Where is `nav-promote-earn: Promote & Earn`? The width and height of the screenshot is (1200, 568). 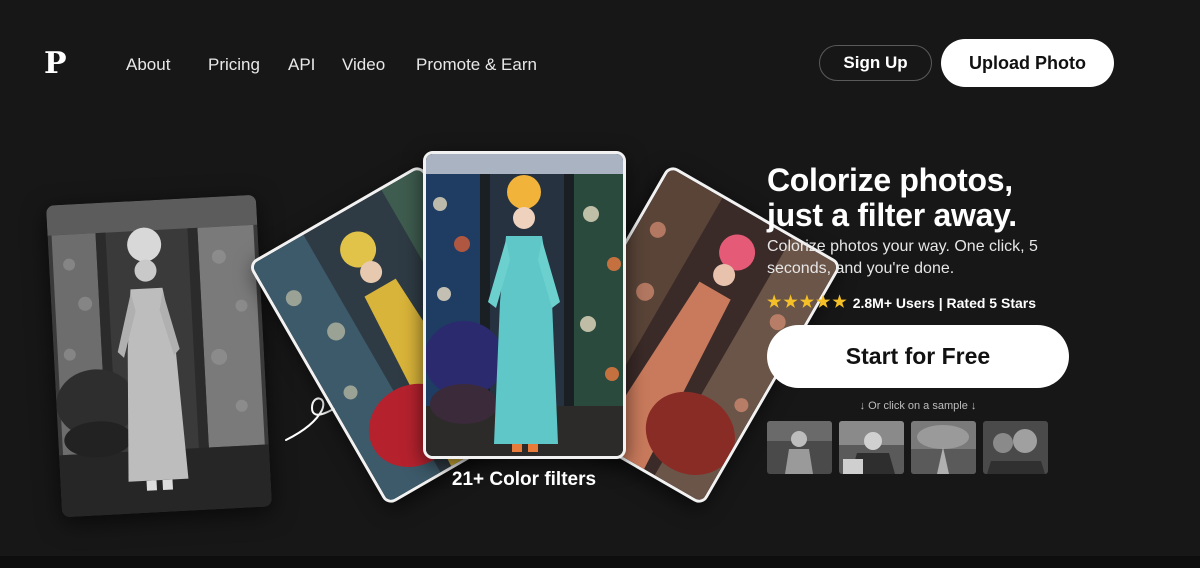
nav-promote-earn: Promote & Earn is located at coordinates (476, 65).